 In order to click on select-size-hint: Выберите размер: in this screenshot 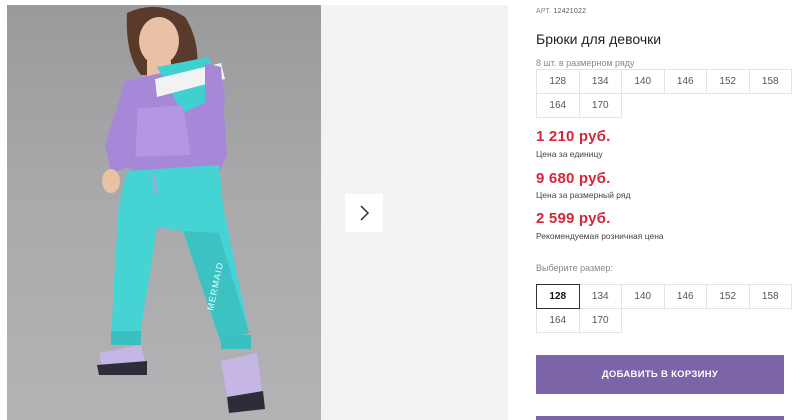, I will do `click(574, 268)`.